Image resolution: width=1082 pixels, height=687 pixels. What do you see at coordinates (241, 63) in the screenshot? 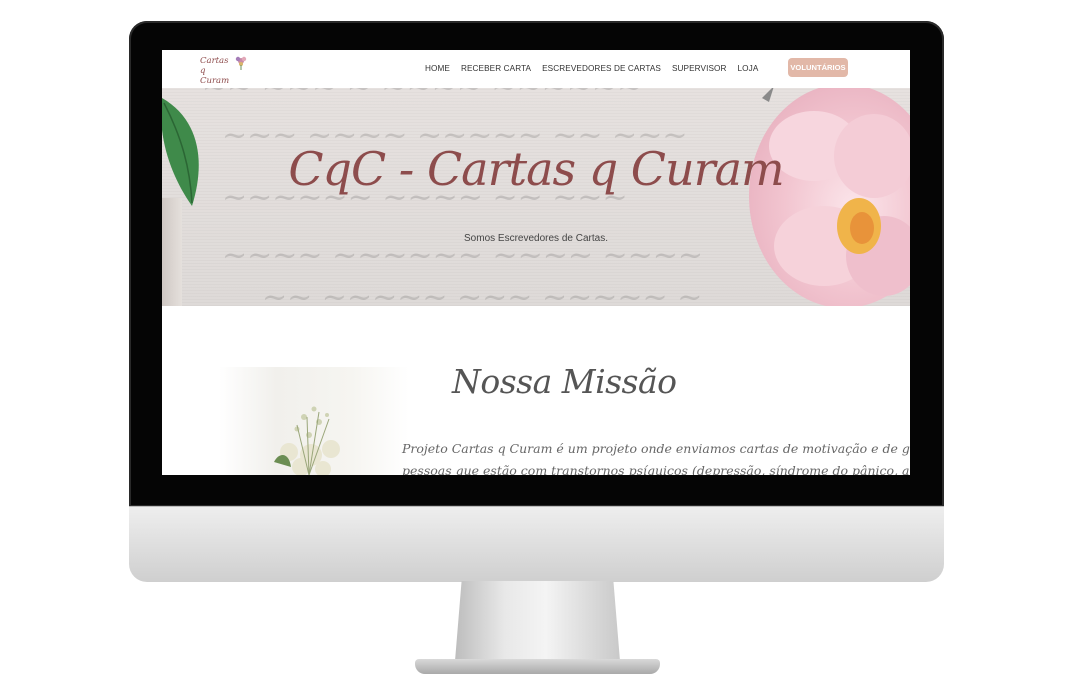
I see `flower-icon` at bounding box center [241, 63].